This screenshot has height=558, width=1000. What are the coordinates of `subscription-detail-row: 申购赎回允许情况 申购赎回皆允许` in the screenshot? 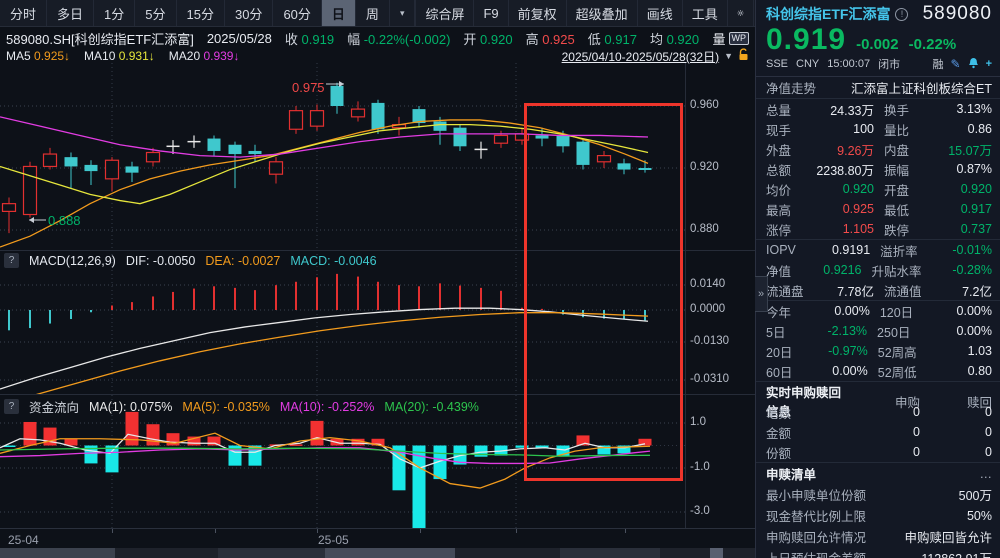 It's located at (879, 538).